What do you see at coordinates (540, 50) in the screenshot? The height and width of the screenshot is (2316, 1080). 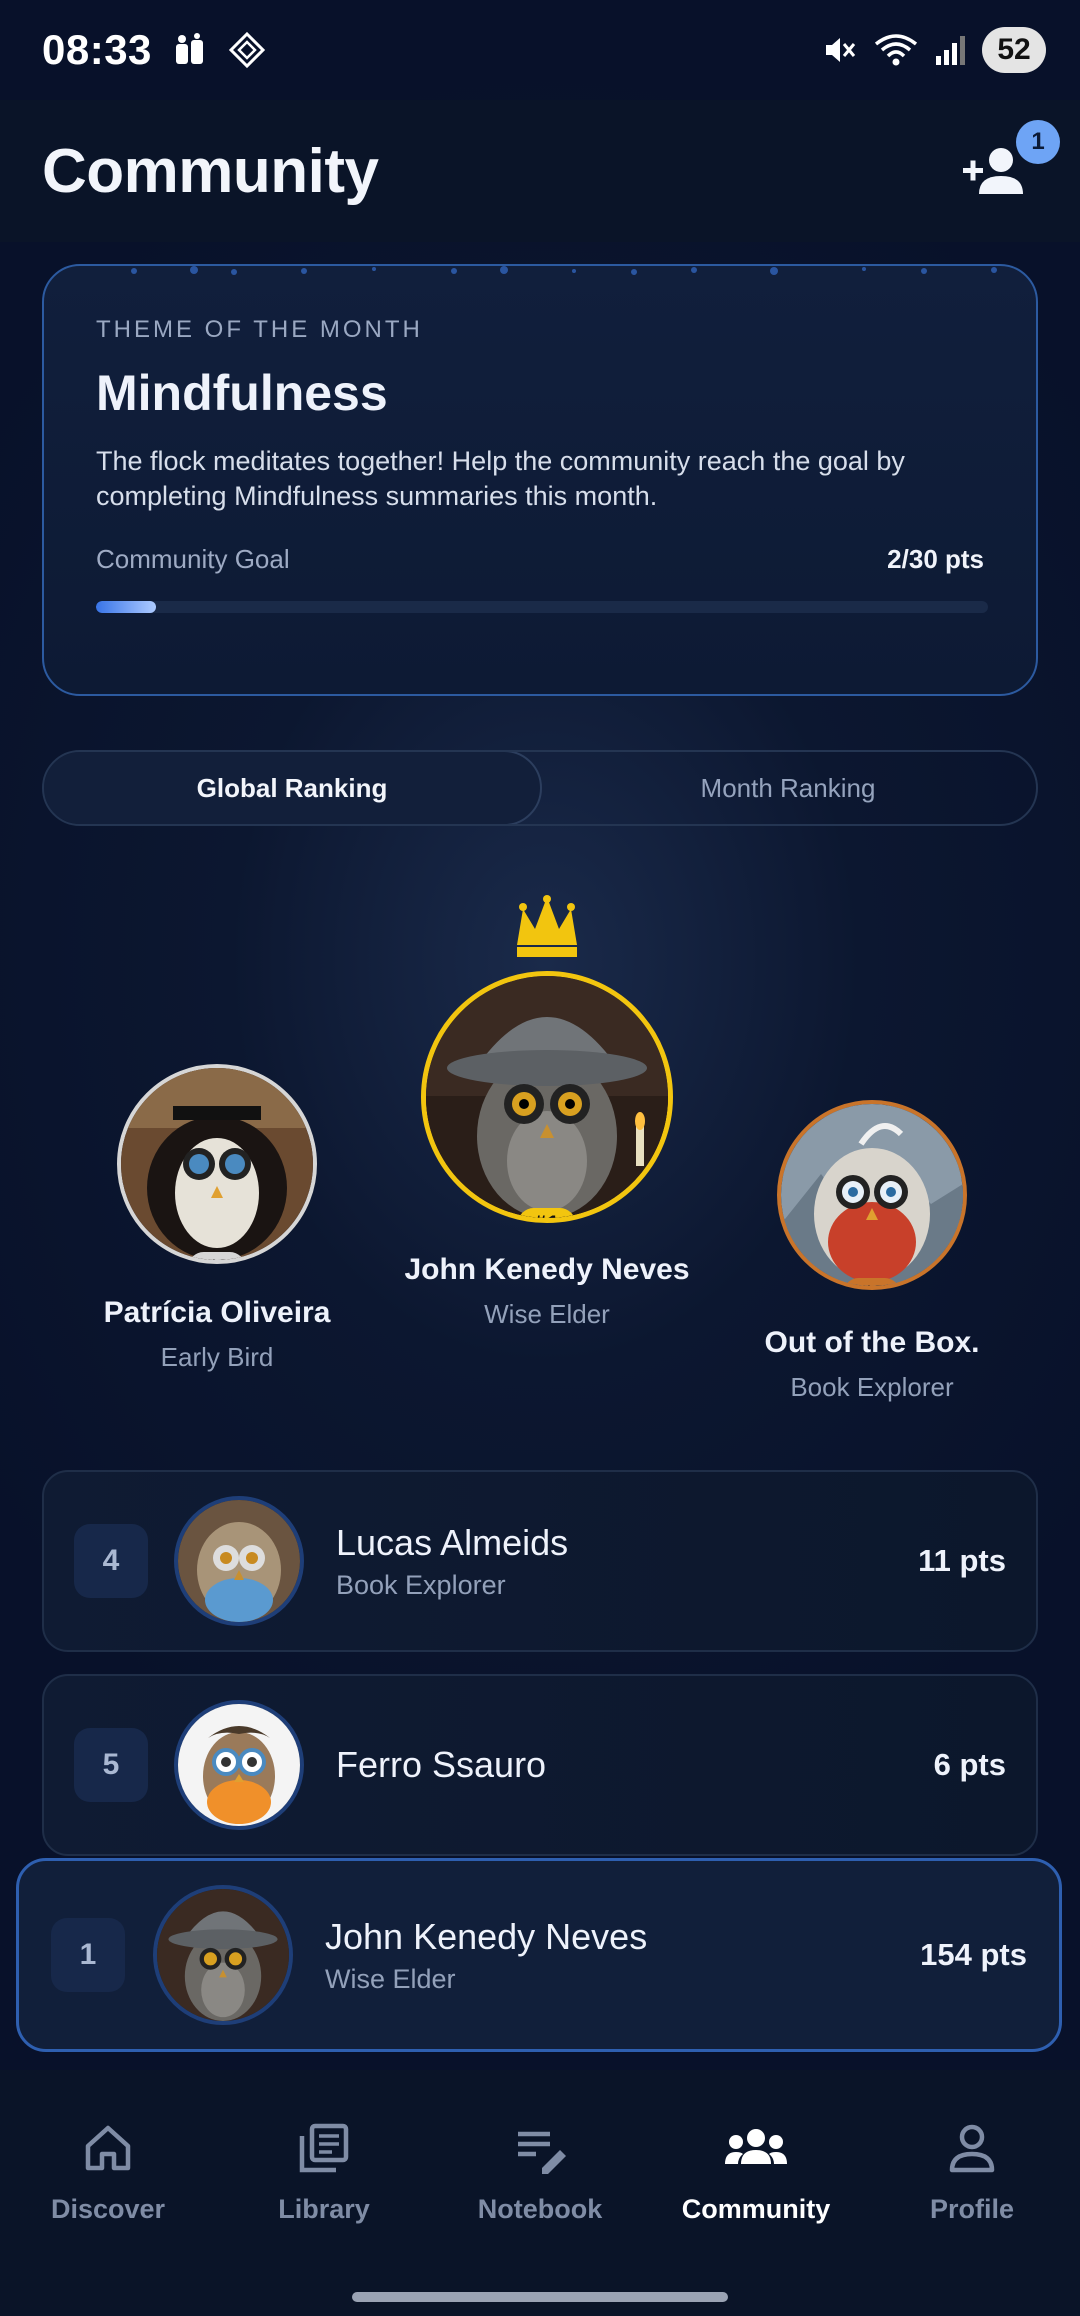 I see `status-bar: 08:33 52` at bounding box center [540, 50].